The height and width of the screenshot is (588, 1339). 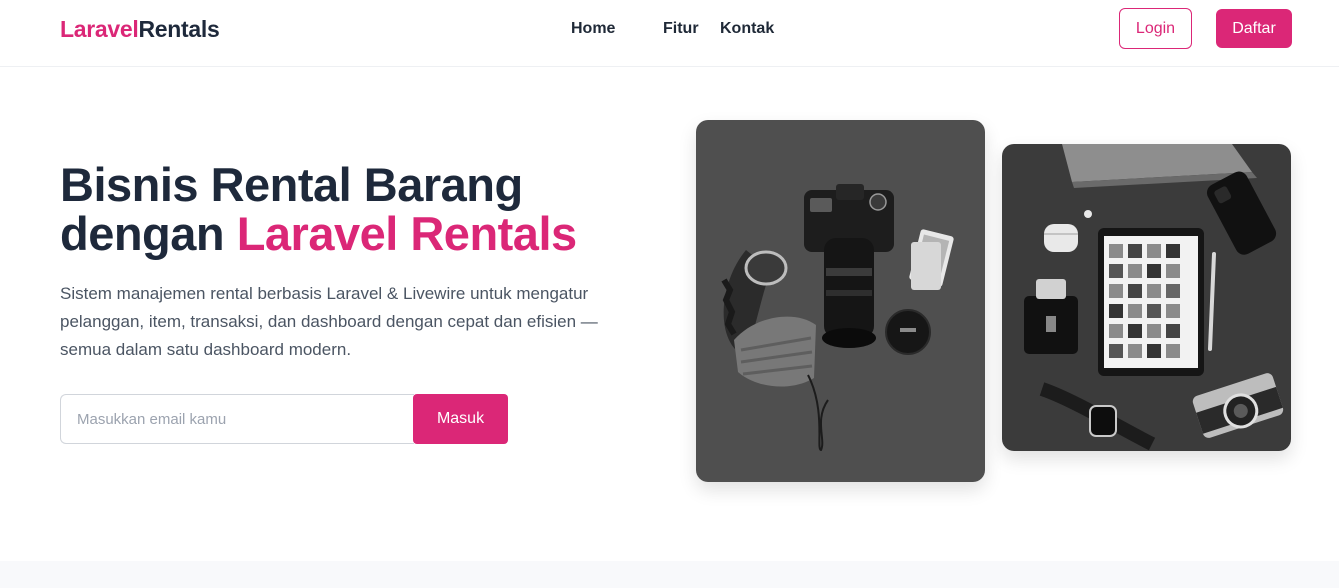 I want to click on brand-part-rentals: Rentals, so click(x=179, y=29).